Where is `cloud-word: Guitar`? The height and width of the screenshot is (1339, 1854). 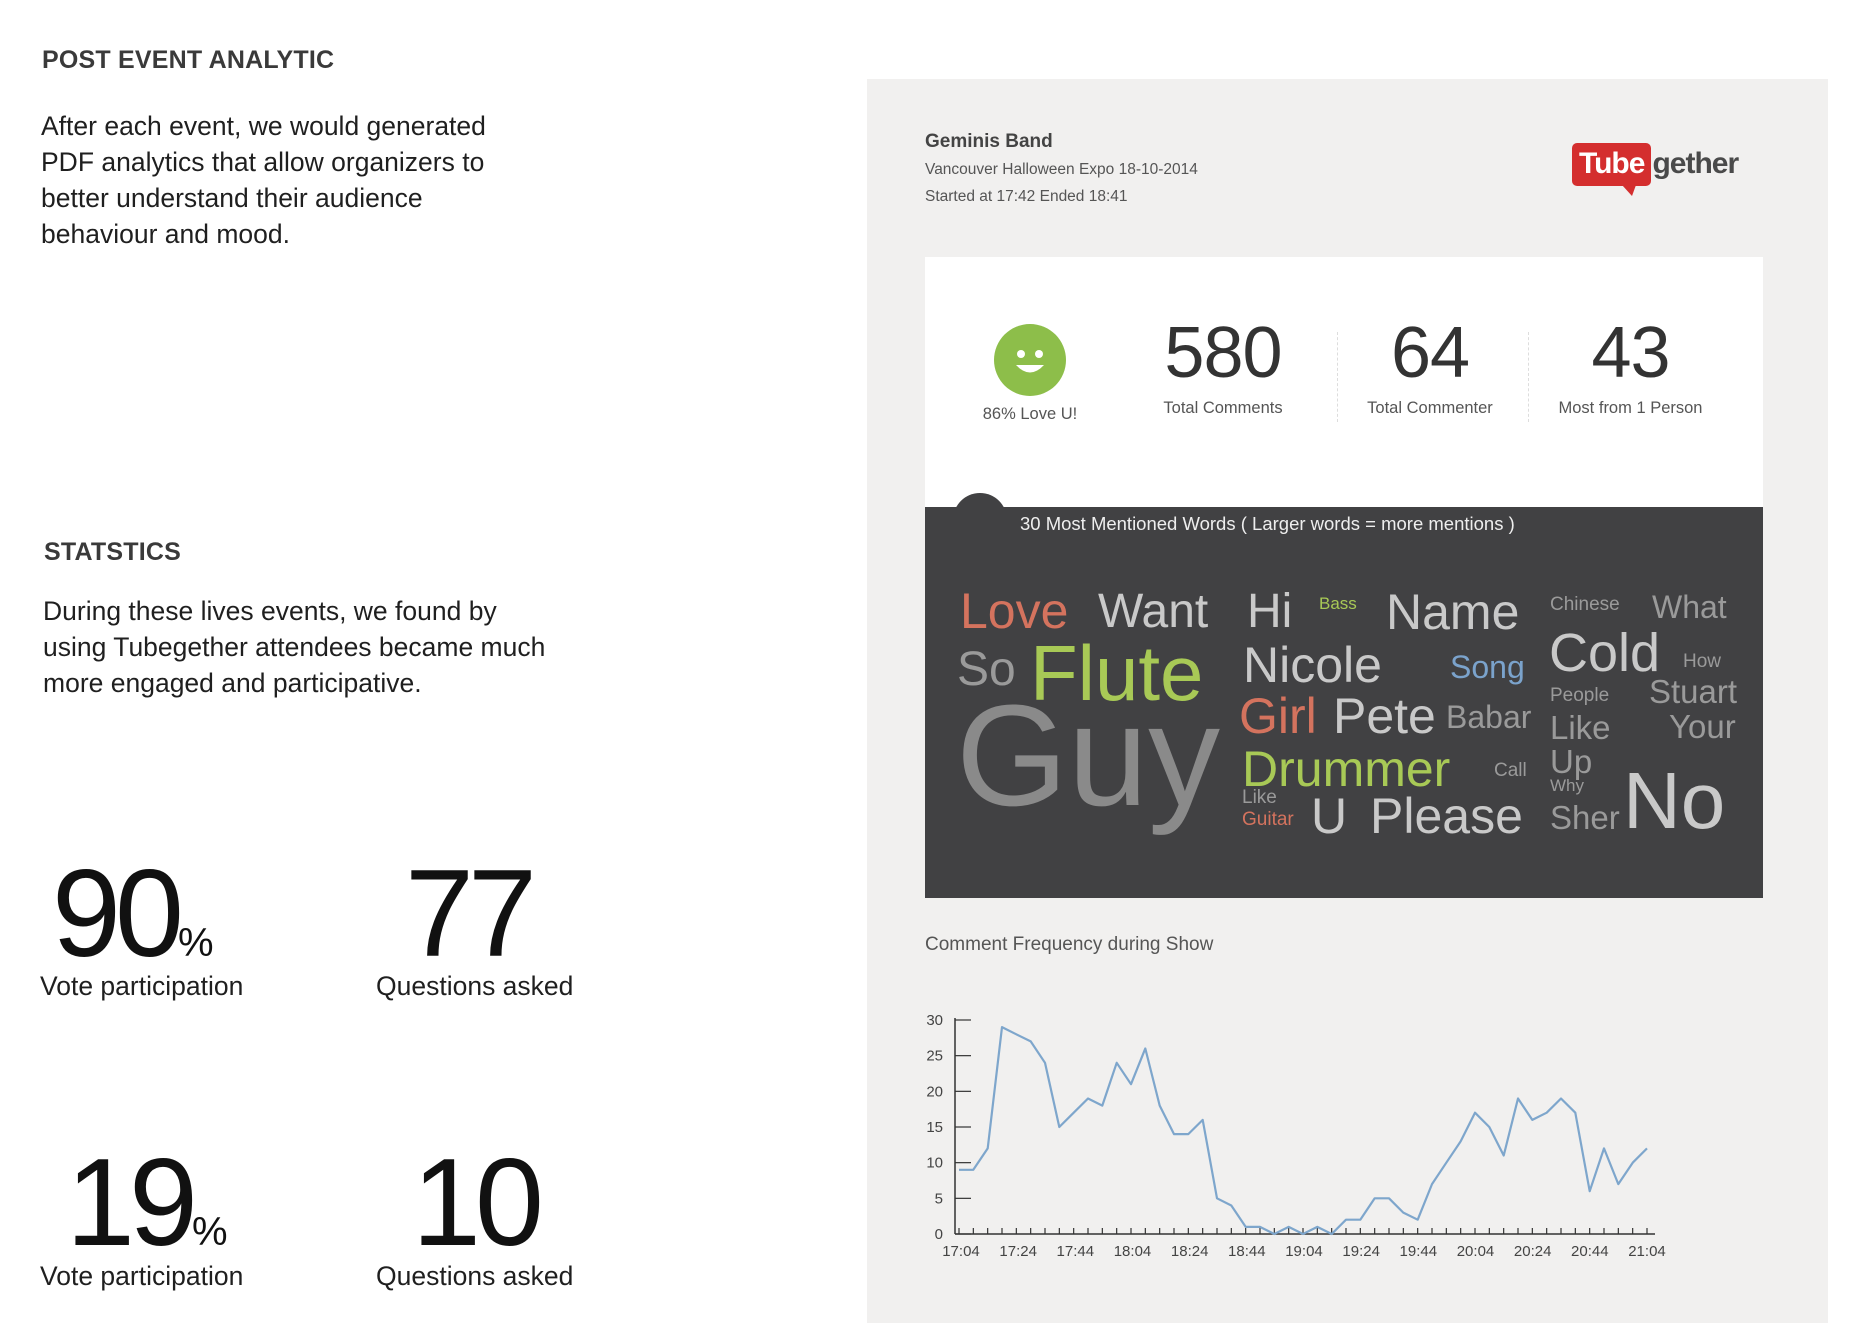 cloud-word: Guitar is located at coordinates (1268, 819).